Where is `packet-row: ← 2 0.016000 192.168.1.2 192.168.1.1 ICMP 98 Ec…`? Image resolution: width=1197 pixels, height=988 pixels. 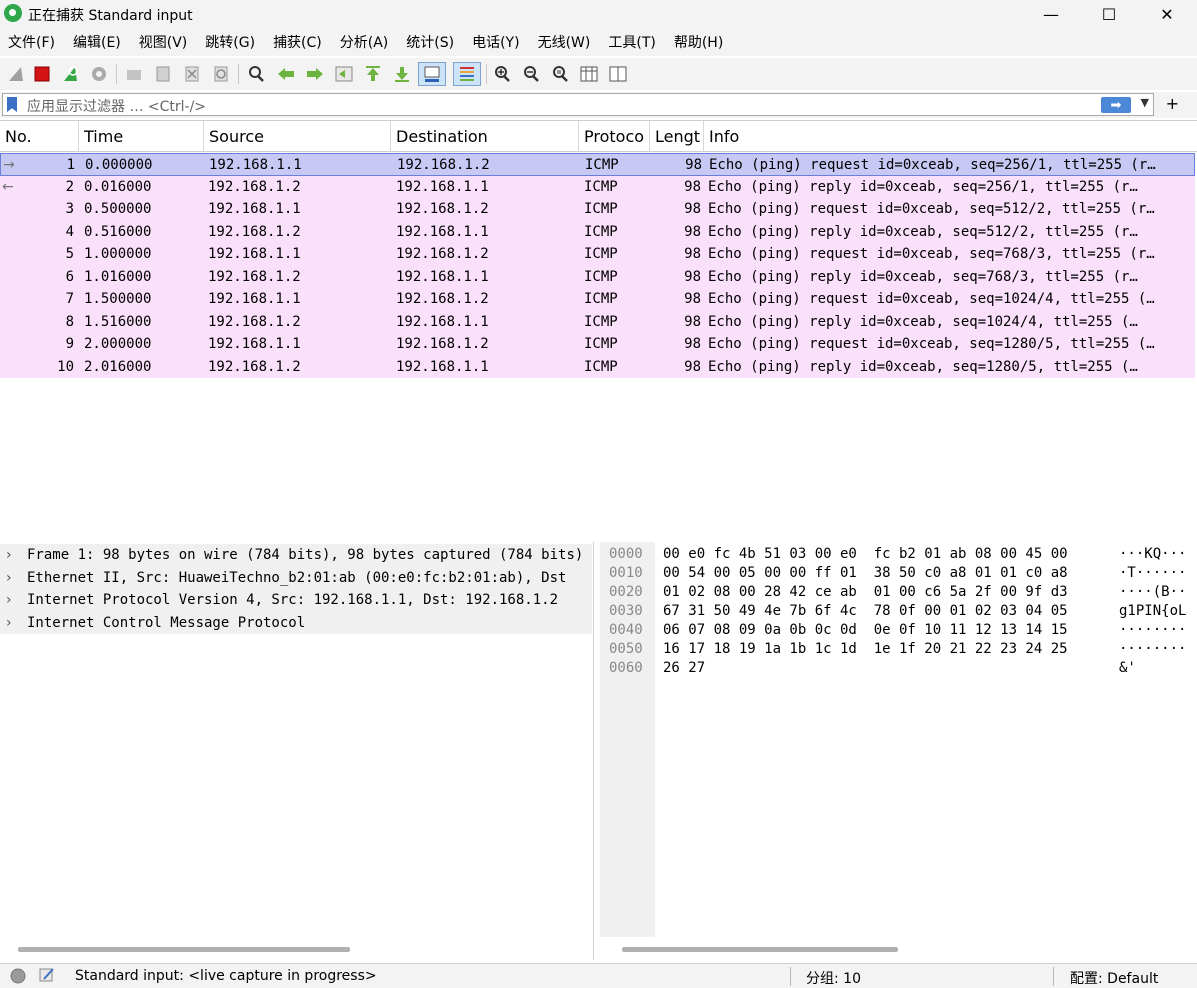
packet-row: ← 2 0.016000 192.168.1.2 192.168.1.1 ICMP 98 Ec… is located at coordinates (597, 186).